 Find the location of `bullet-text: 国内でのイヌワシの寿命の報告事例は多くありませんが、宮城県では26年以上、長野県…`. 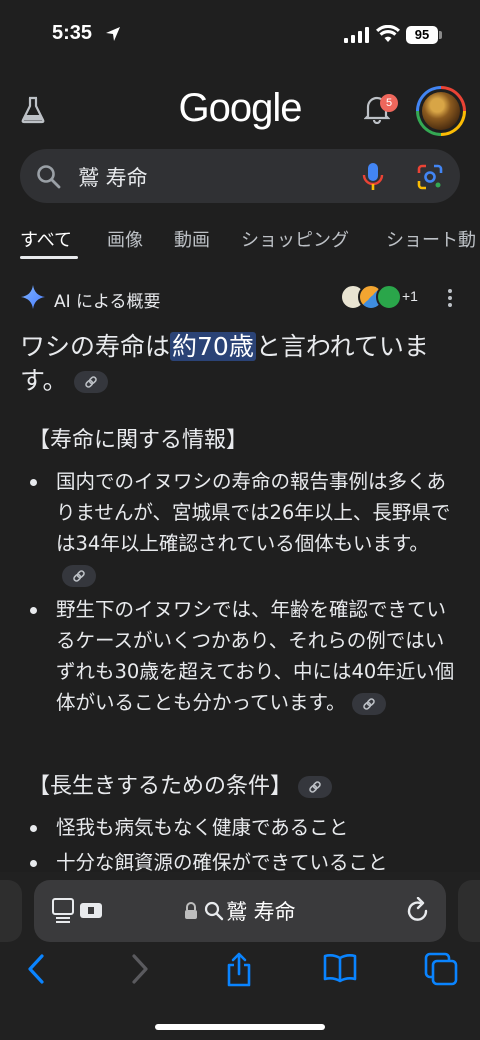

bullet-text: 国内でのイヌワシの寿命の報告事例は多くありませんが、宮城県では26年以上、長野県… is located at coordinates (253, 512).